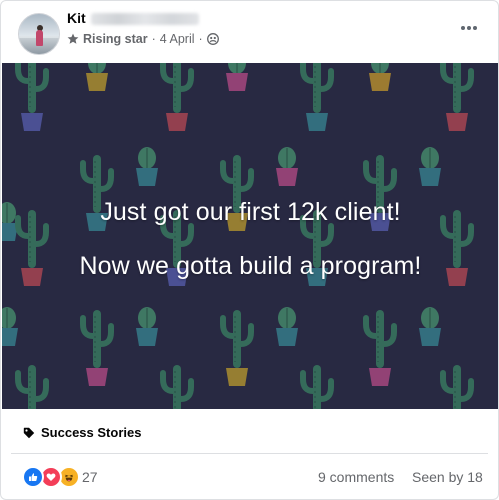 The height and width of the screenshot is (500, 499). Describe the element at coordinates (249, 453) in the screenshot. I see `divider` at that location.